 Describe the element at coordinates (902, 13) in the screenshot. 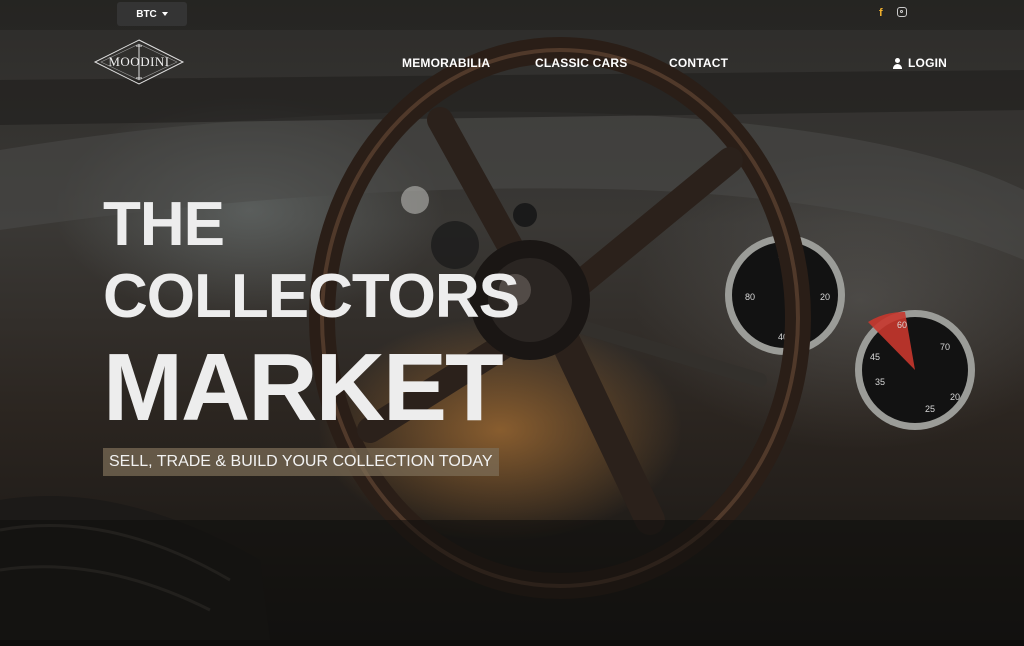

I see `instagram-icon` at that location.